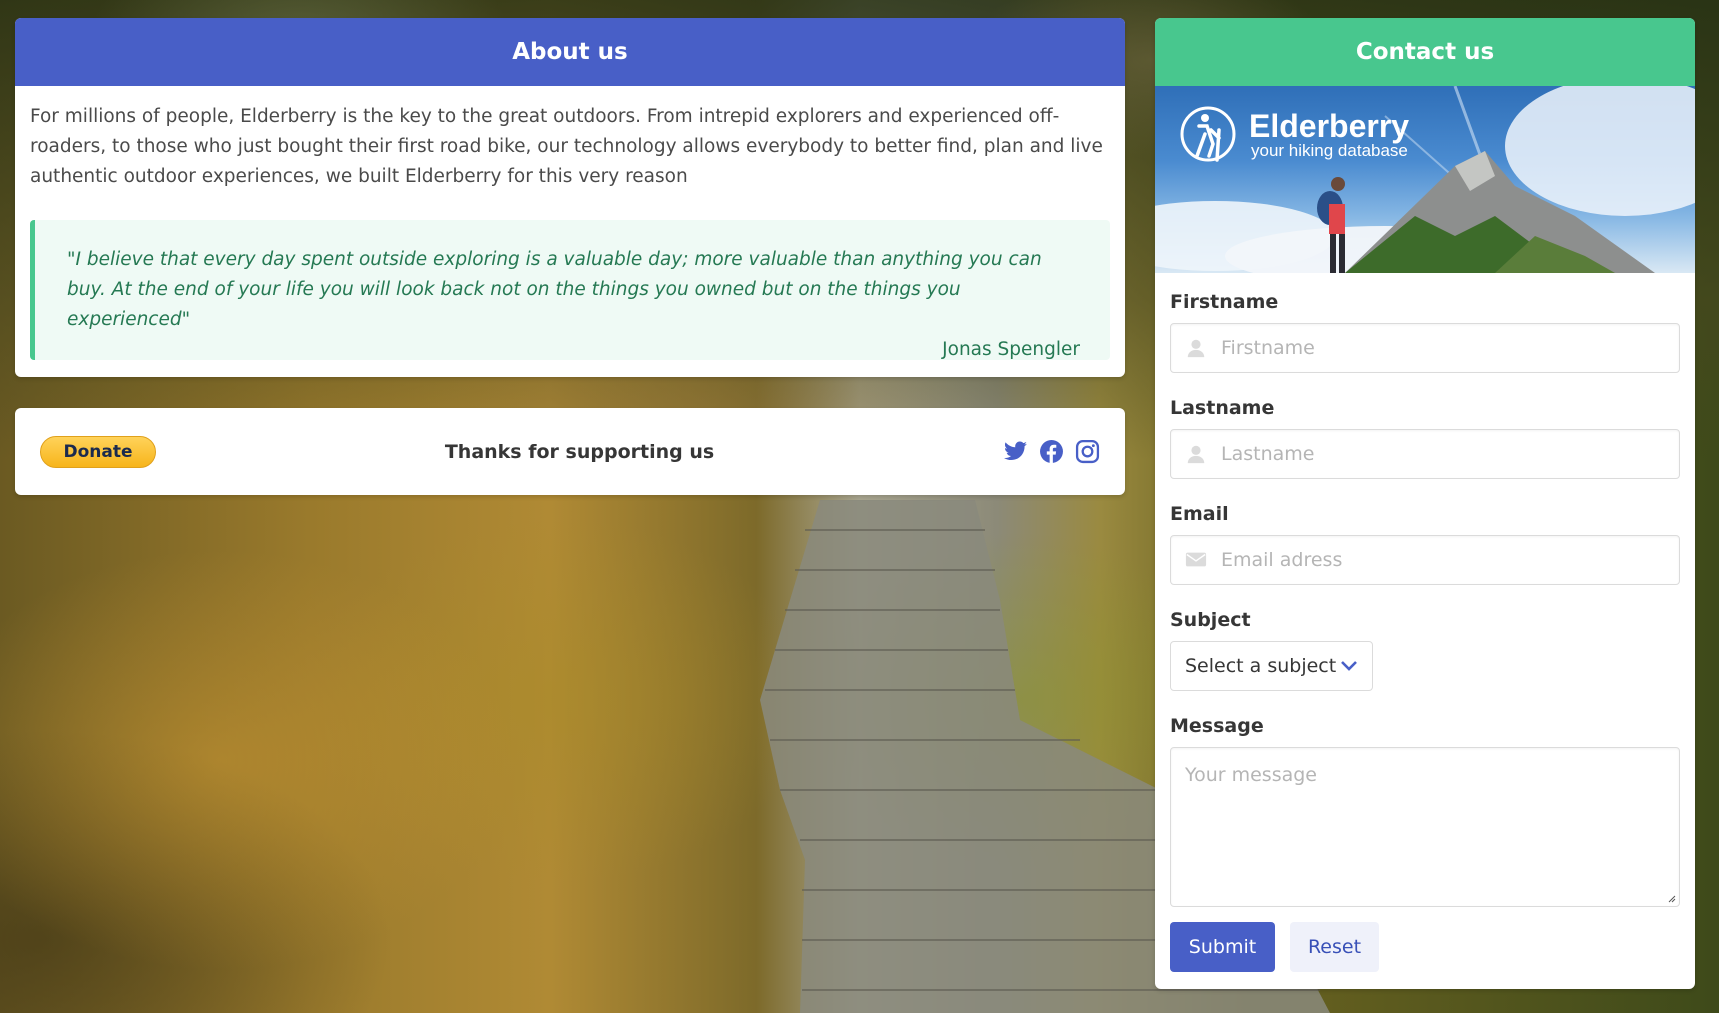 Image resolution: width=1719 pixels, height=1013 pixels. I want to click on firstname-placeholder: Firstname, so click(1268, 348).